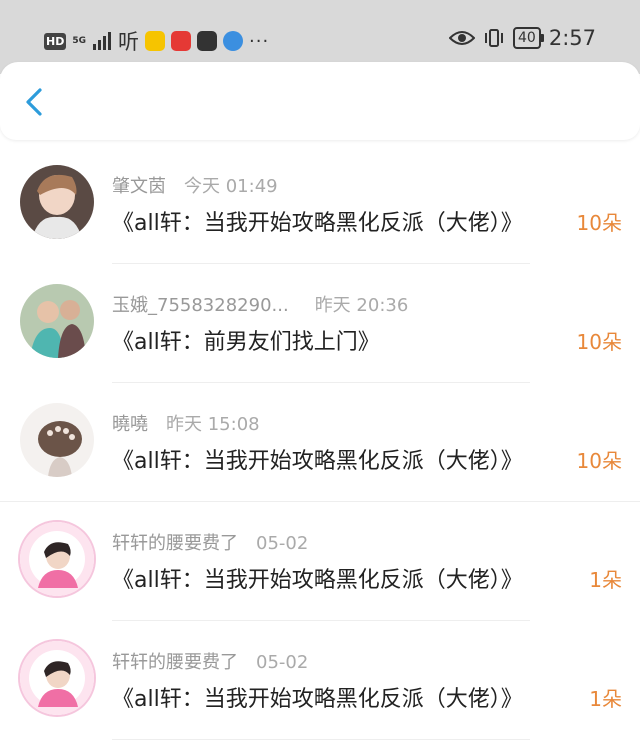 This screenshot has height=745, width=640. What do you see at coordinates (321, 739) in the screenshot?
I see `divider` at bounding box center [321, 739].